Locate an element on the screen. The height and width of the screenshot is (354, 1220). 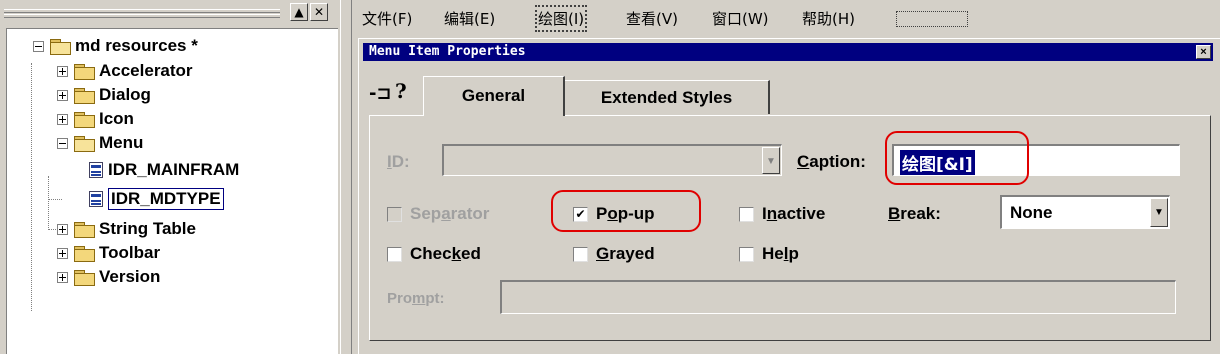
inactive-checkbox: Inactive is located at coordinates (782, 214).